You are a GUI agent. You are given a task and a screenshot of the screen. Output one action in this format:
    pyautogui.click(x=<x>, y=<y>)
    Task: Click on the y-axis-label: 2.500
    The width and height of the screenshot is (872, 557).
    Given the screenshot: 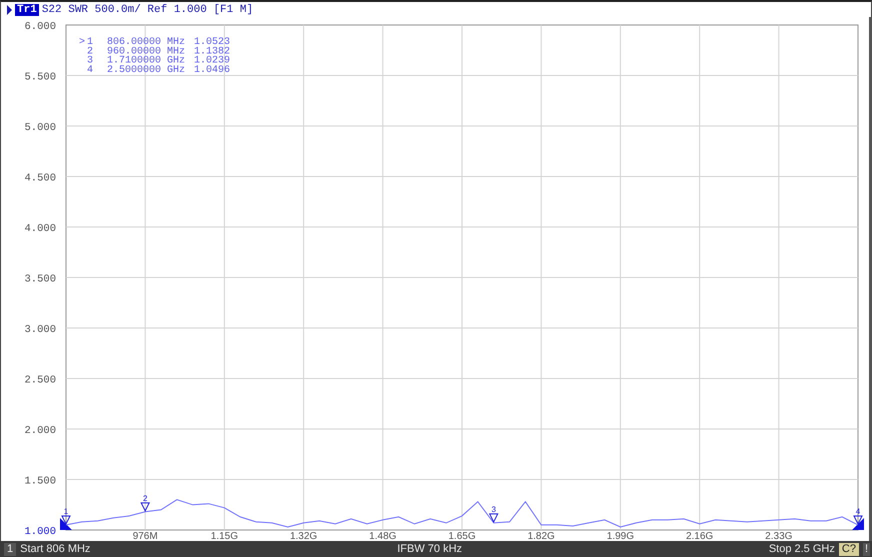 What is the action you would take?
    pyautogui.click(x=40, y=380)
    